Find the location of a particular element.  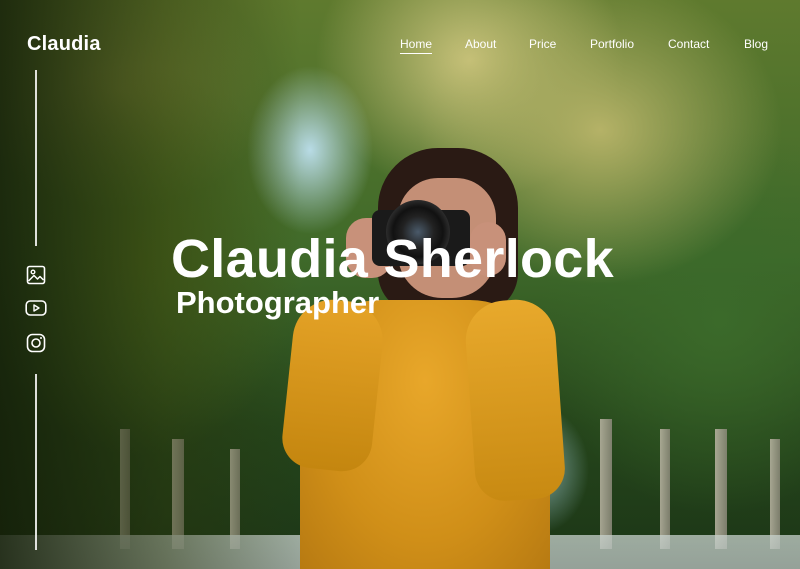

rail-divider-bottom is located at coordinates (36, 462).